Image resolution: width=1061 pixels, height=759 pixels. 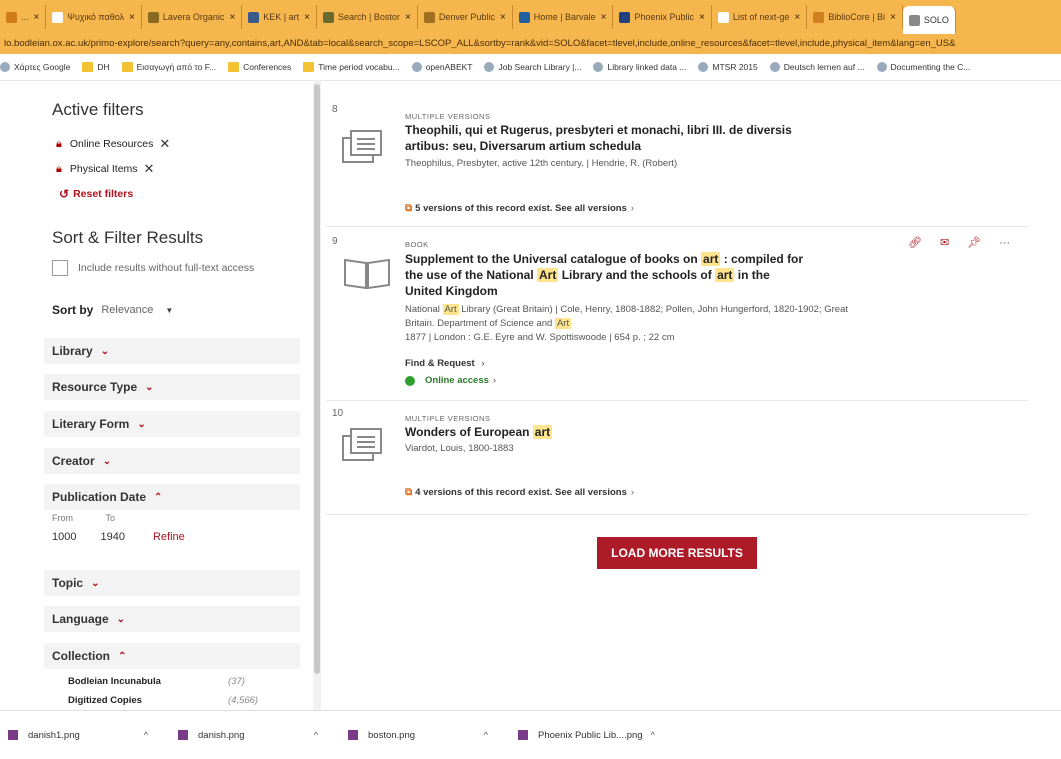 I want to click on record-actions: 🔗︎ ✉︎ 📌︎ ···, so click(x=968, y=243).